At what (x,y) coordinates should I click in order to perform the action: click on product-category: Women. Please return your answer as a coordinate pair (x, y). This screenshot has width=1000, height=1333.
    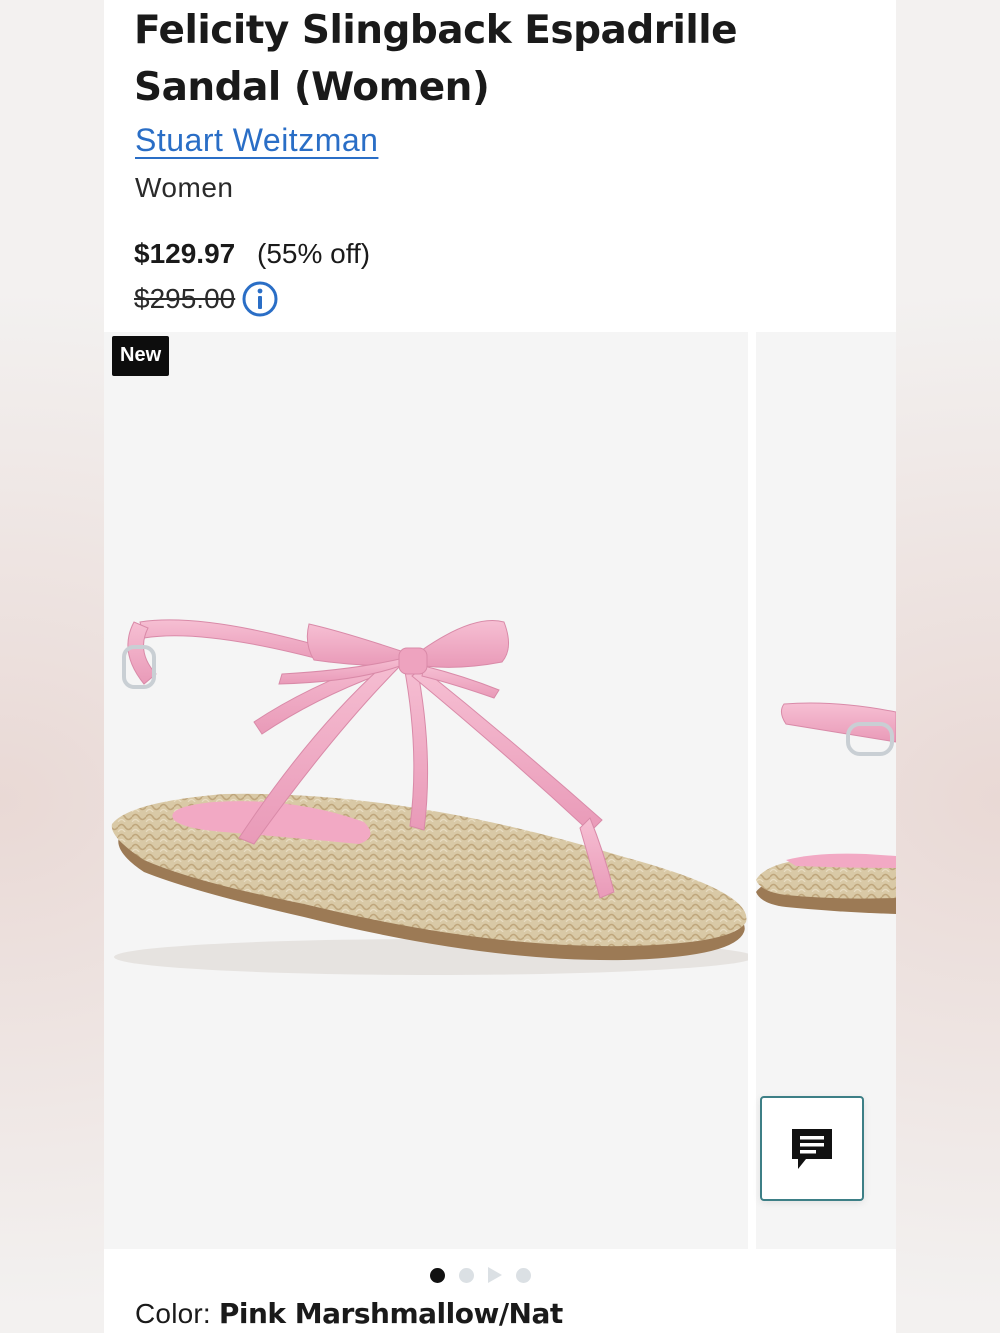
    Looking at the image, I should click on (184, 187).